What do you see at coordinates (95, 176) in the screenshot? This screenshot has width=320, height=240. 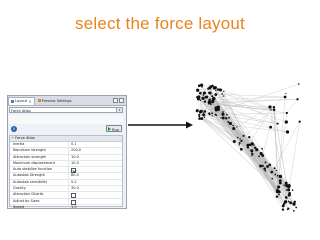 I see `property-value: 80.0` at bounding box center [95, 176].